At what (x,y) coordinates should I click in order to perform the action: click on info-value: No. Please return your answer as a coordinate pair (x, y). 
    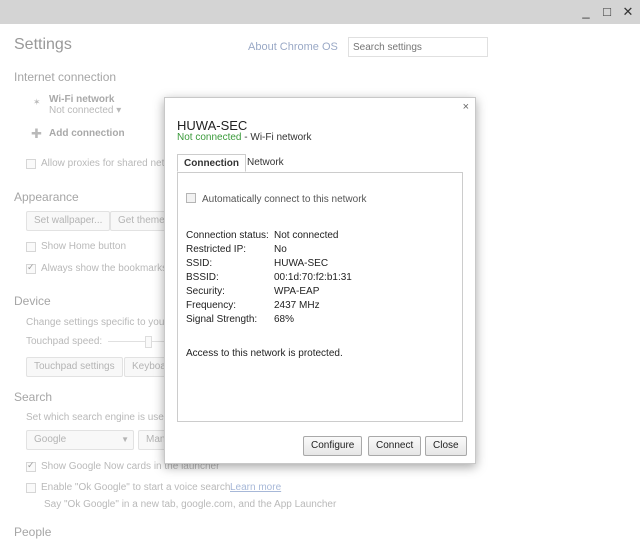
    Looking at the image, I should click on (280, 249).